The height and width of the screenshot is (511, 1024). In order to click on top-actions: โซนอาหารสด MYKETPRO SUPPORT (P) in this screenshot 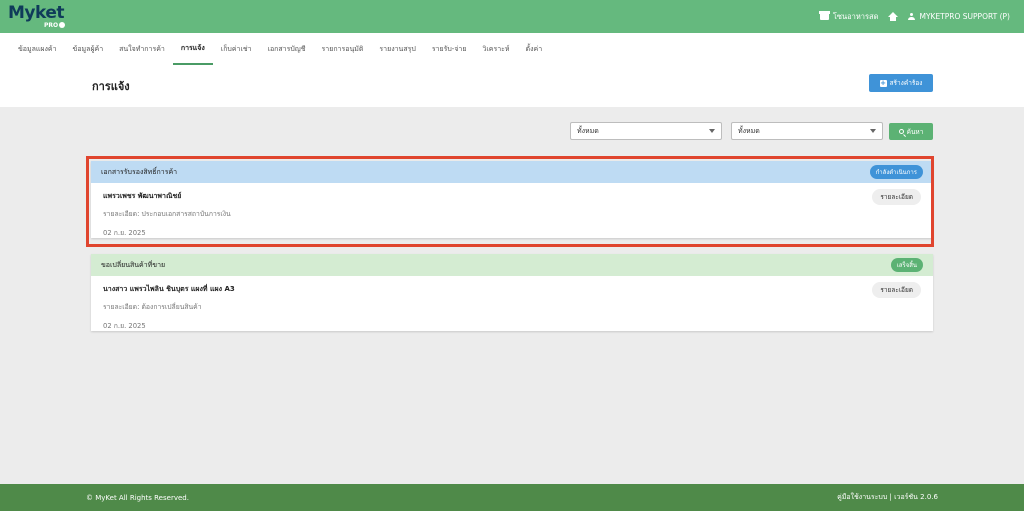, I will do `click(914, 16)`.